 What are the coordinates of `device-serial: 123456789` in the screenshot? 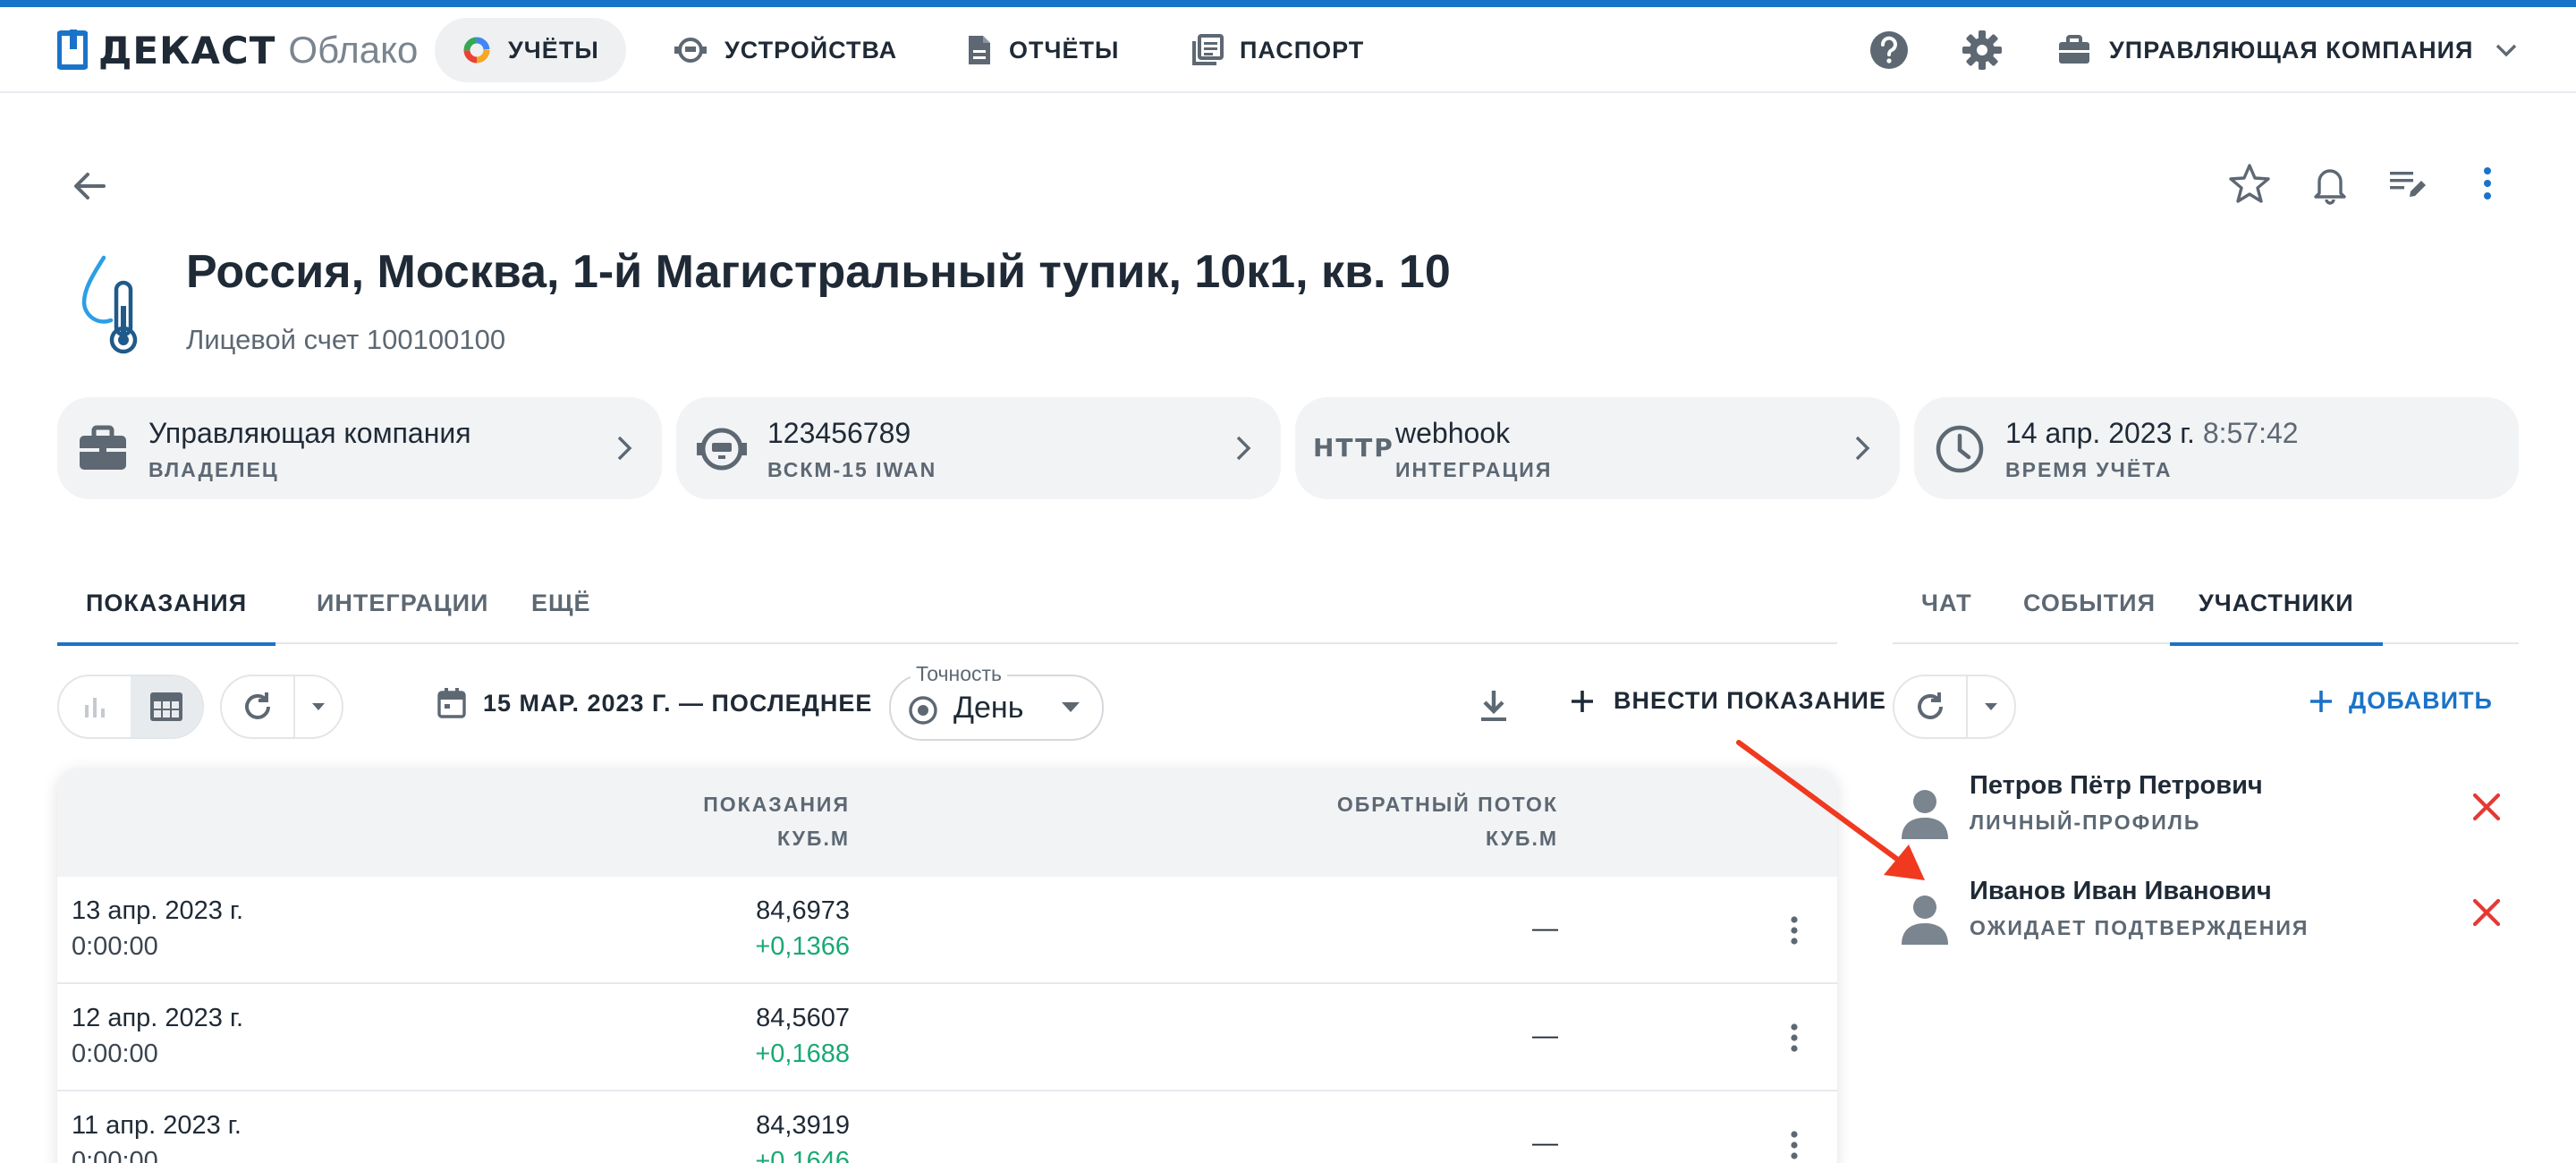 It's located at (839, 433).